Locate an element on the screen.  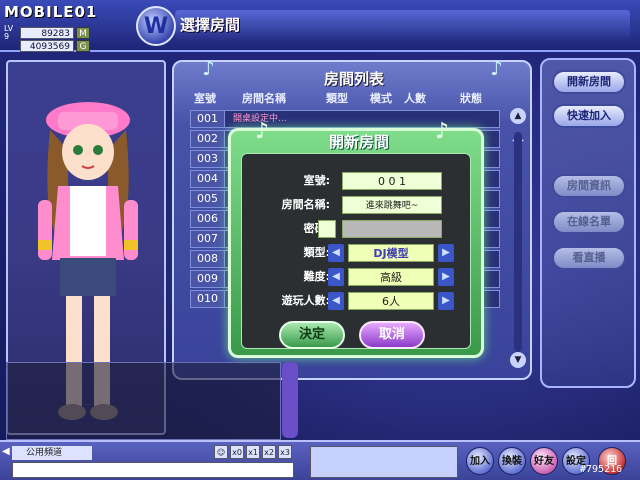
room-no-field: 0 0 1 is located at coordinates (392, 181).